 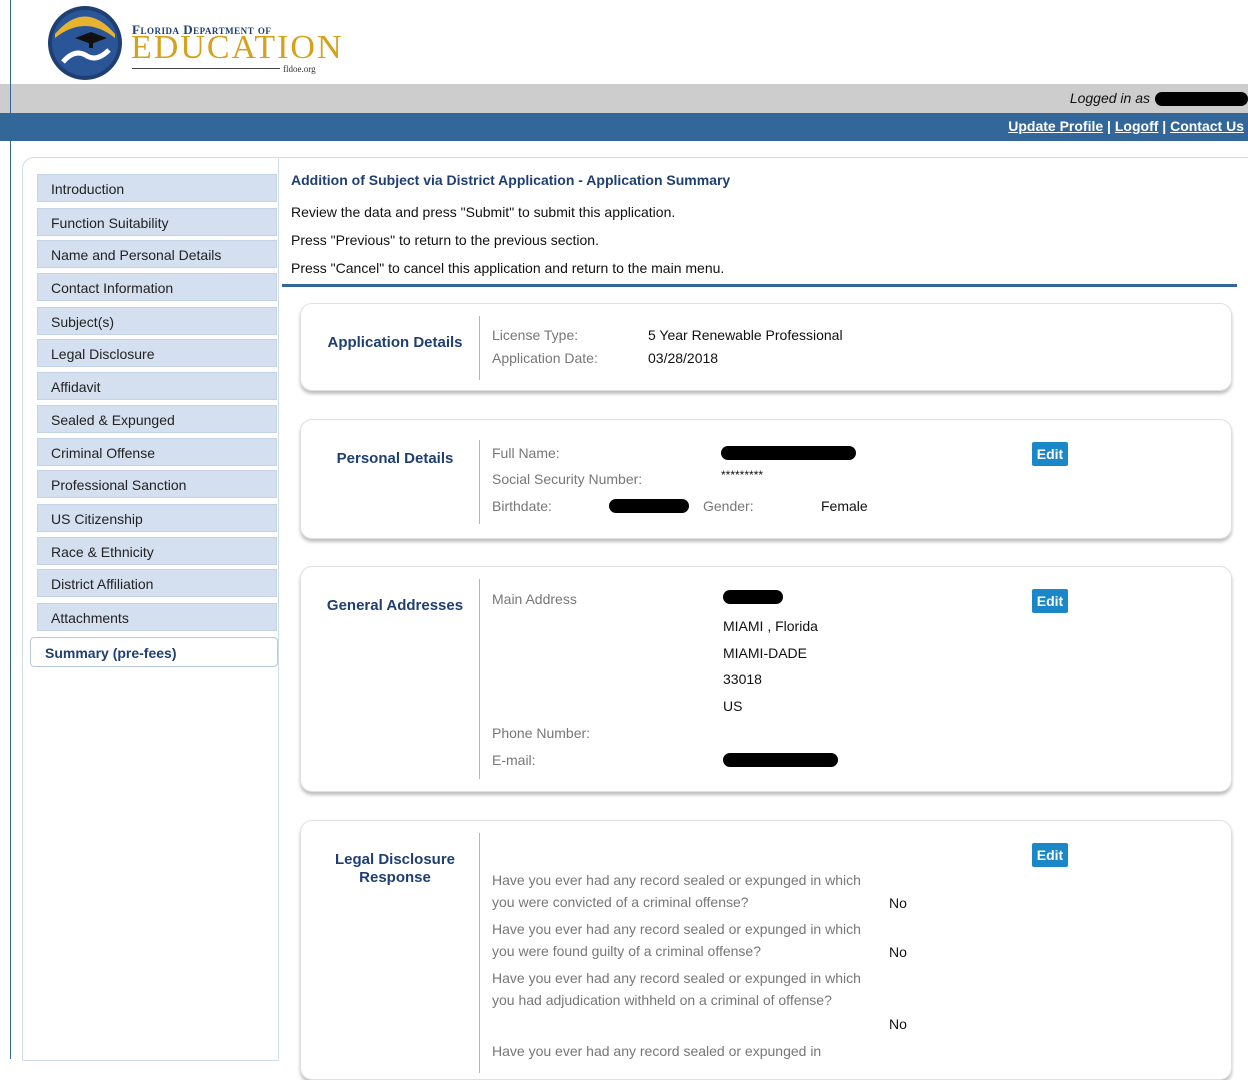 What do you see at coordinates (765, 653) in the screenshot?
I see `county-value: MIAMI-DADE` at bounding box center [765, 653].